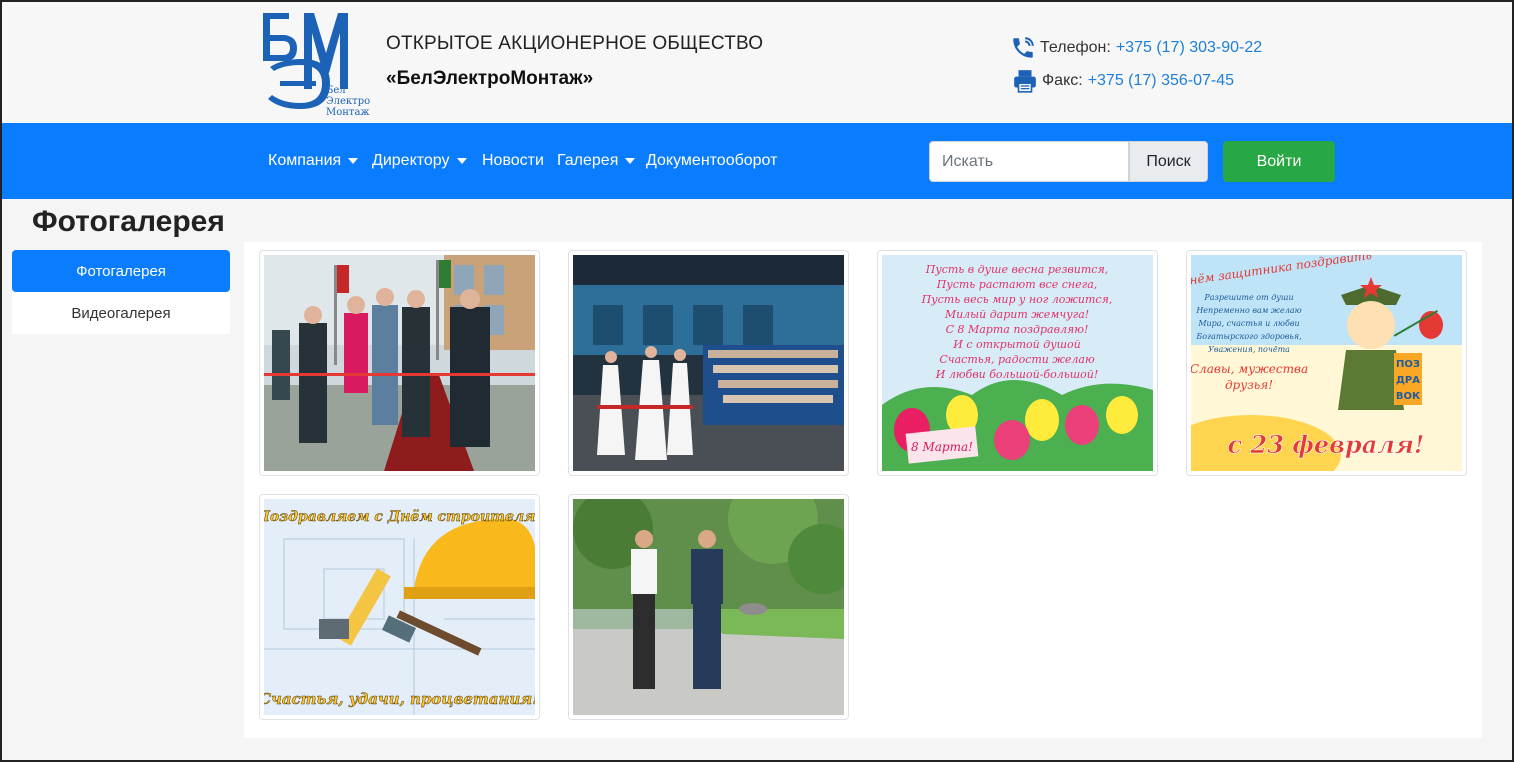 The image size is (1514, 762). Describe the element at coordinates (1249, 349) in the screenshot. I see `card23-line-6: Уважения, почёта` at that location.